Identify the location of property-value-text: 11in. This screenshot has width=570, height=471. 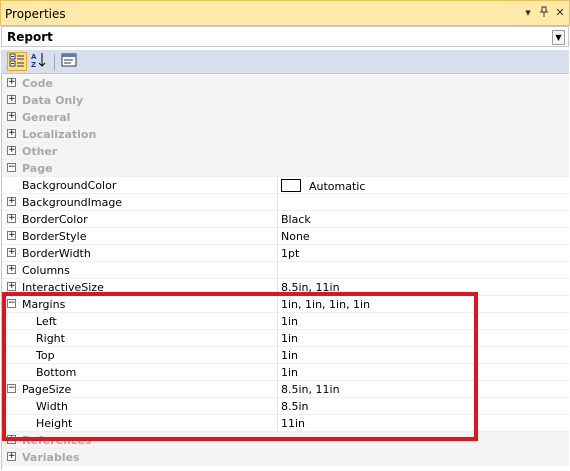
(293, 423).